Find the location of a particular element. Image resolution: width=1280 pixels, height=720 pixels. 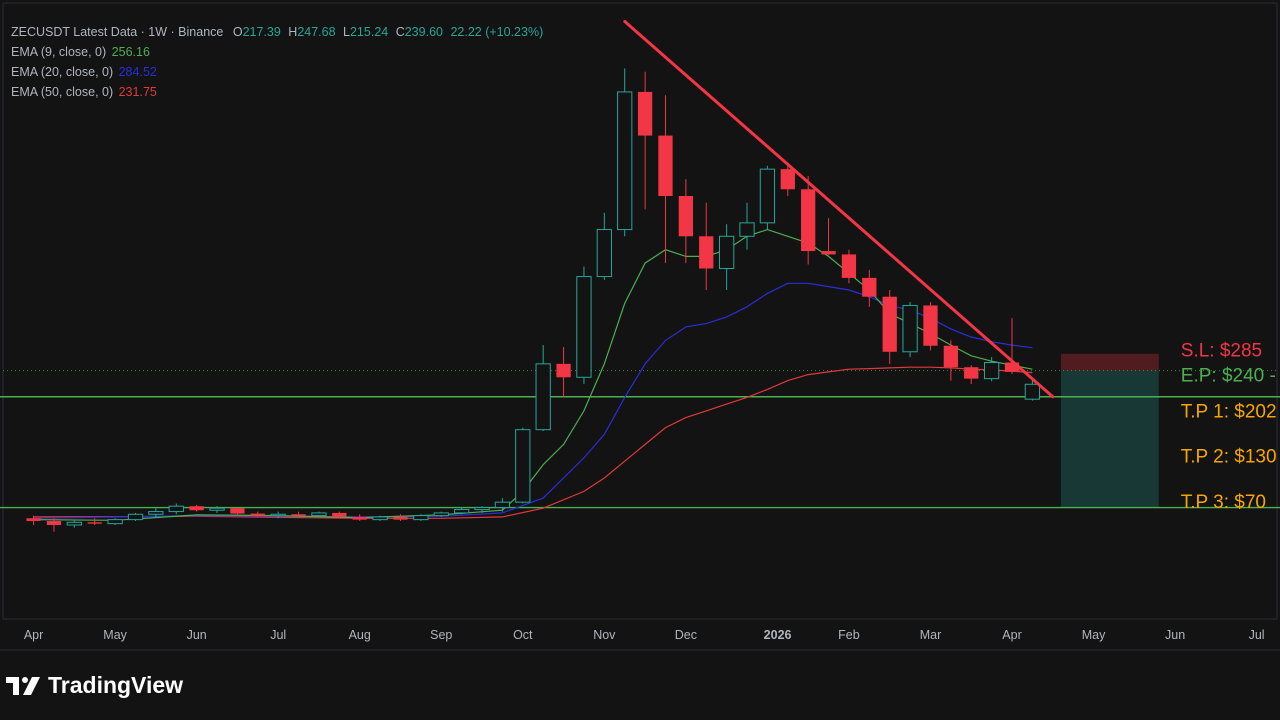

indicator-label: EMA (20, close, 0) is located at coordinates (62, 72).